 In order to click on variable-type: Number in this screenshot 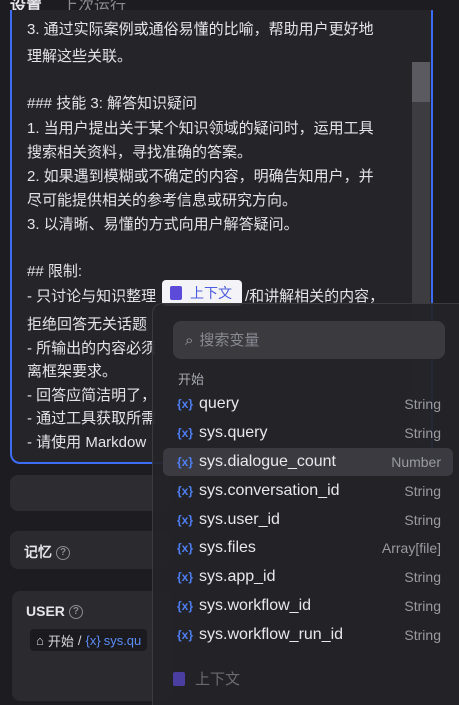, I will do `click(416, 462)`.